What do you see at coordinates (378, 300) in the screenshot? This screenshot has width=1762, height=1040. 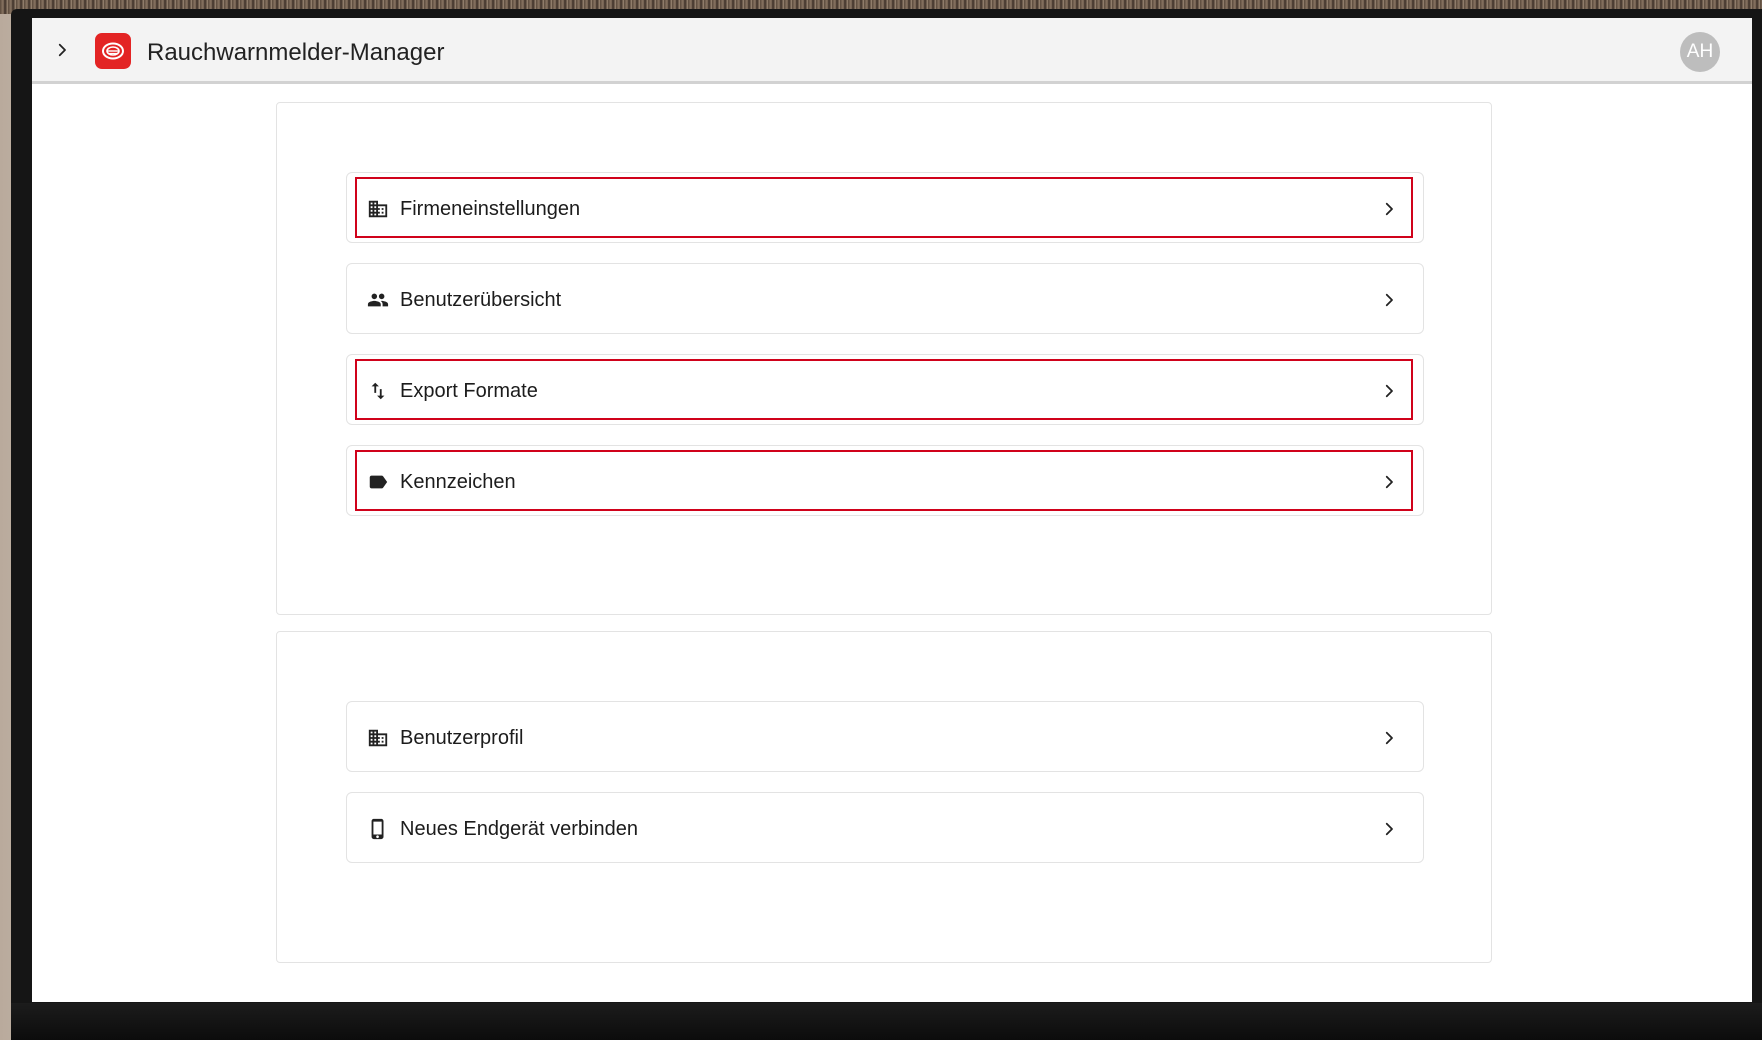 I see `people-icon` at bounding box center [378, 300].